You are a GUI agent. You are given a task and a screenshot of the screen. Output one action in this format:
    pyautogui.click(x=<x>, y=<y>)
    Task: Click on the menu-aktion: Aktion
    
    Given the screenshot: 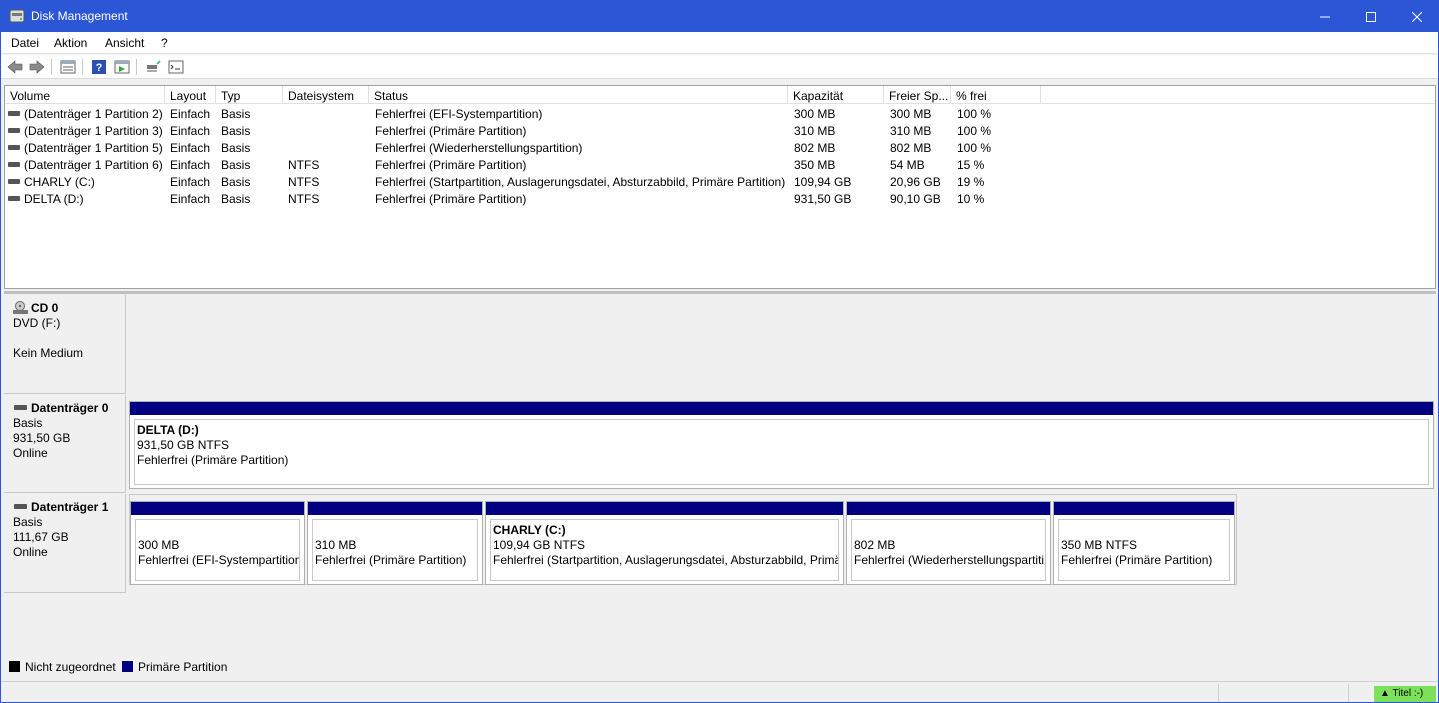 What is the action you would take?
    pyautogui.click(x=70, y=43)
    